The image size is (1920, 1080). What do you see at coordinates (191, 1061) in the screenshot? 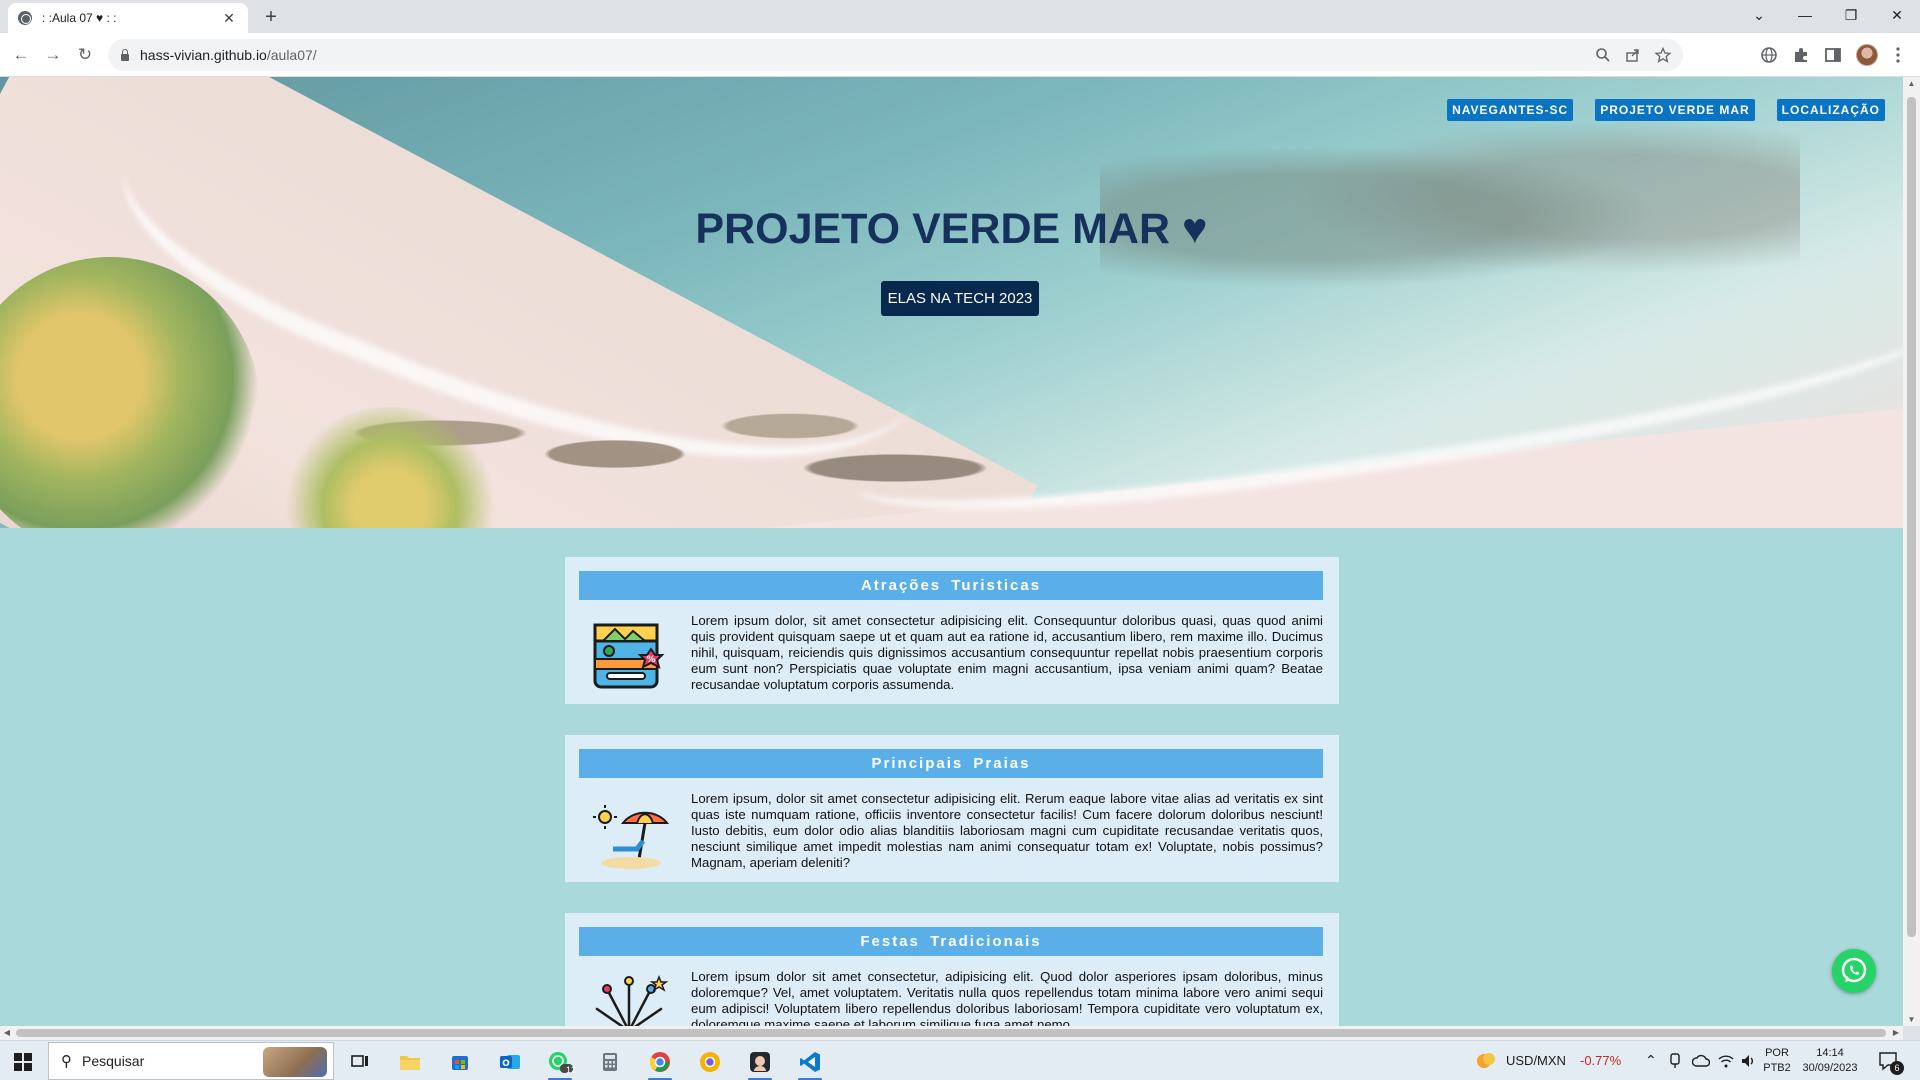
I see `taskbar-search-box: ⚲ Pesquisar` at bounding box center [191, 1061].